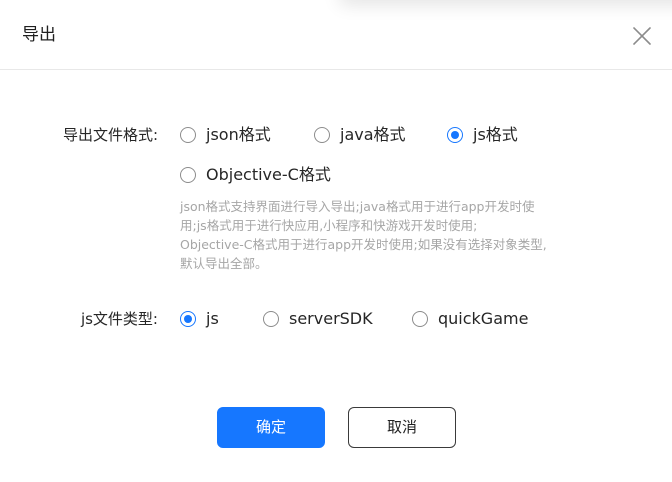 The width and height of the screenshot is (672, 482). Describe the element at coordinates (110, 135) in the screenshot. I see `format-label: 导出文件格式:` at that location.